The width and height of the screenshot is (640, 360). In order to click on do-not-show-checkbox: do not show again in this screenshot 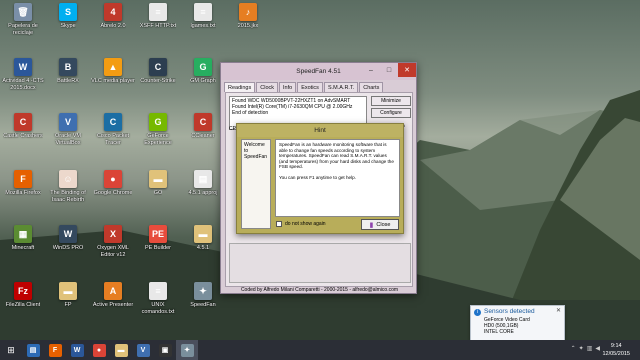, I will do `click(301, 224)`.